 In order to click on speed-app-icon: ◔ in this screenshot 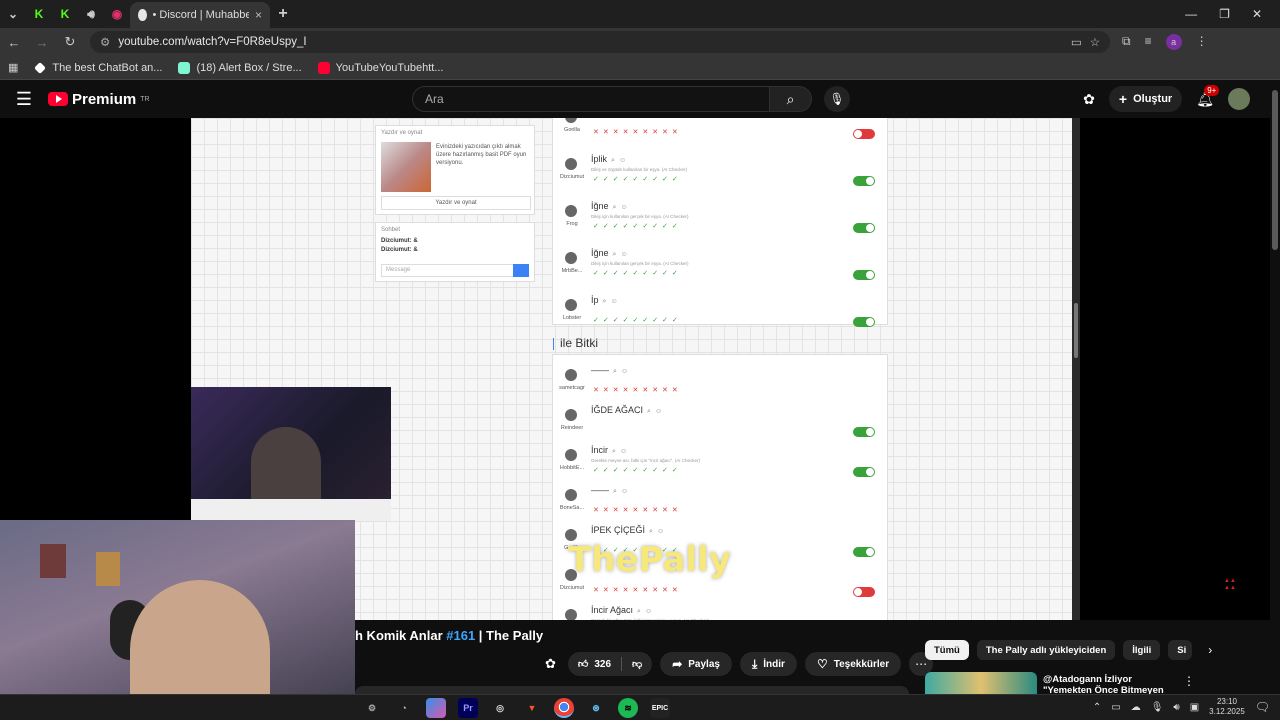, I will do `click(404, 708)`.